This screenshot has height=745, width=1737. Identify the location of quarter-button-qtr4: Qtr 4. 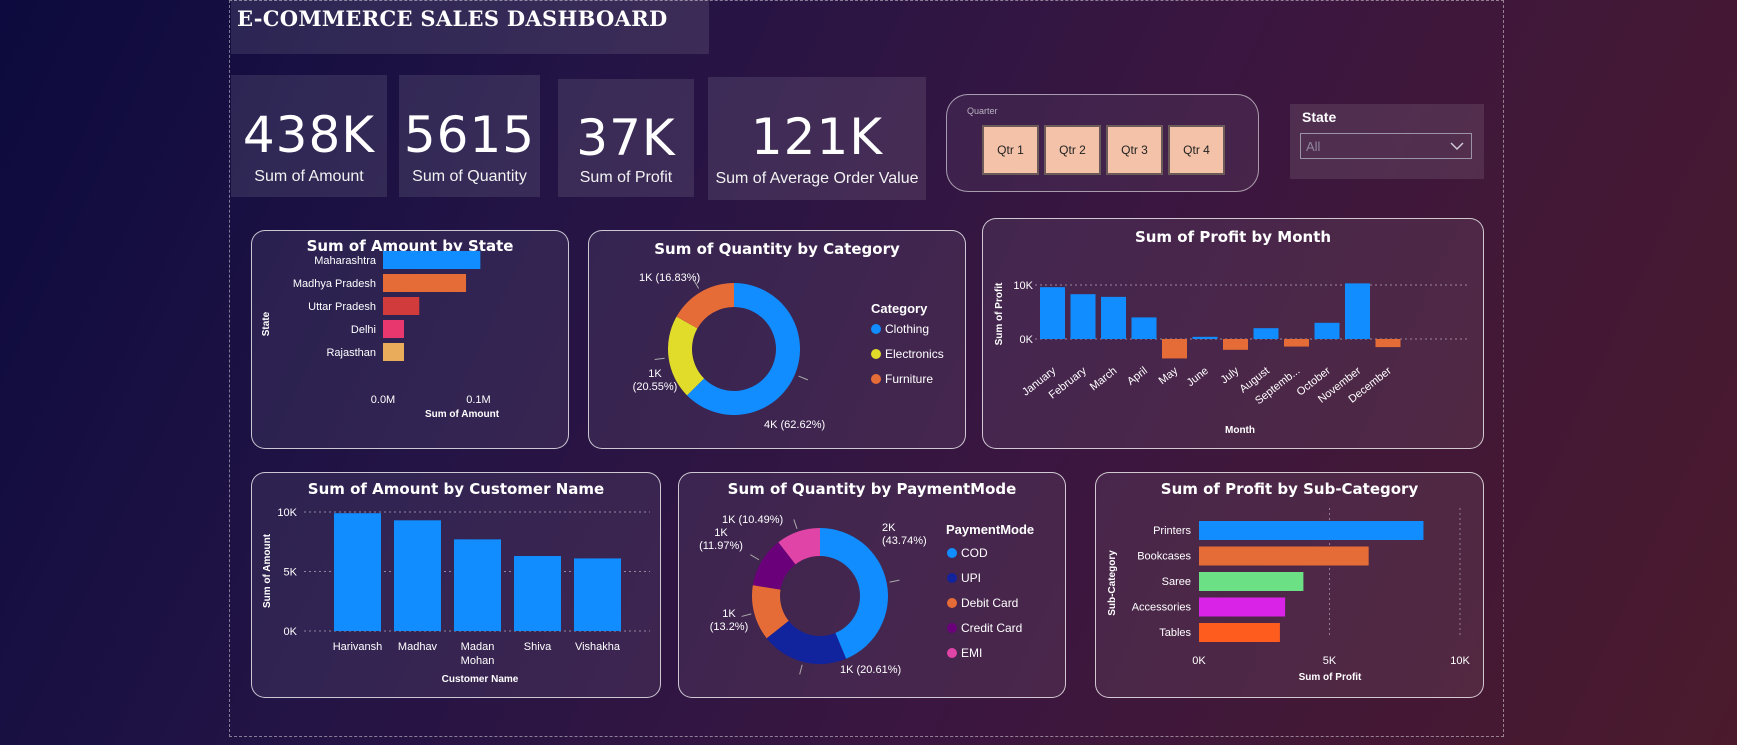
(1196, 150).